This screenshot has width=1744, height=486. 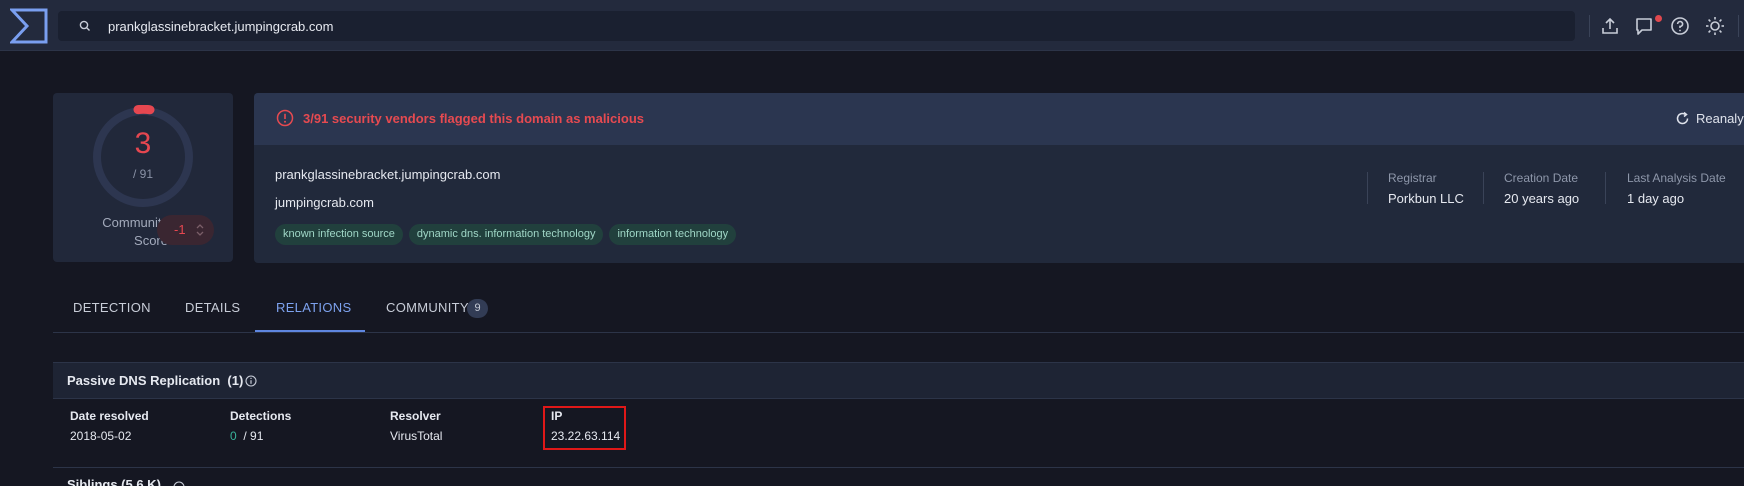 What do you see at coordinates (253, 436) in the screenshot?
I see `detections-total: / 91` at bounding box center [253, 436].